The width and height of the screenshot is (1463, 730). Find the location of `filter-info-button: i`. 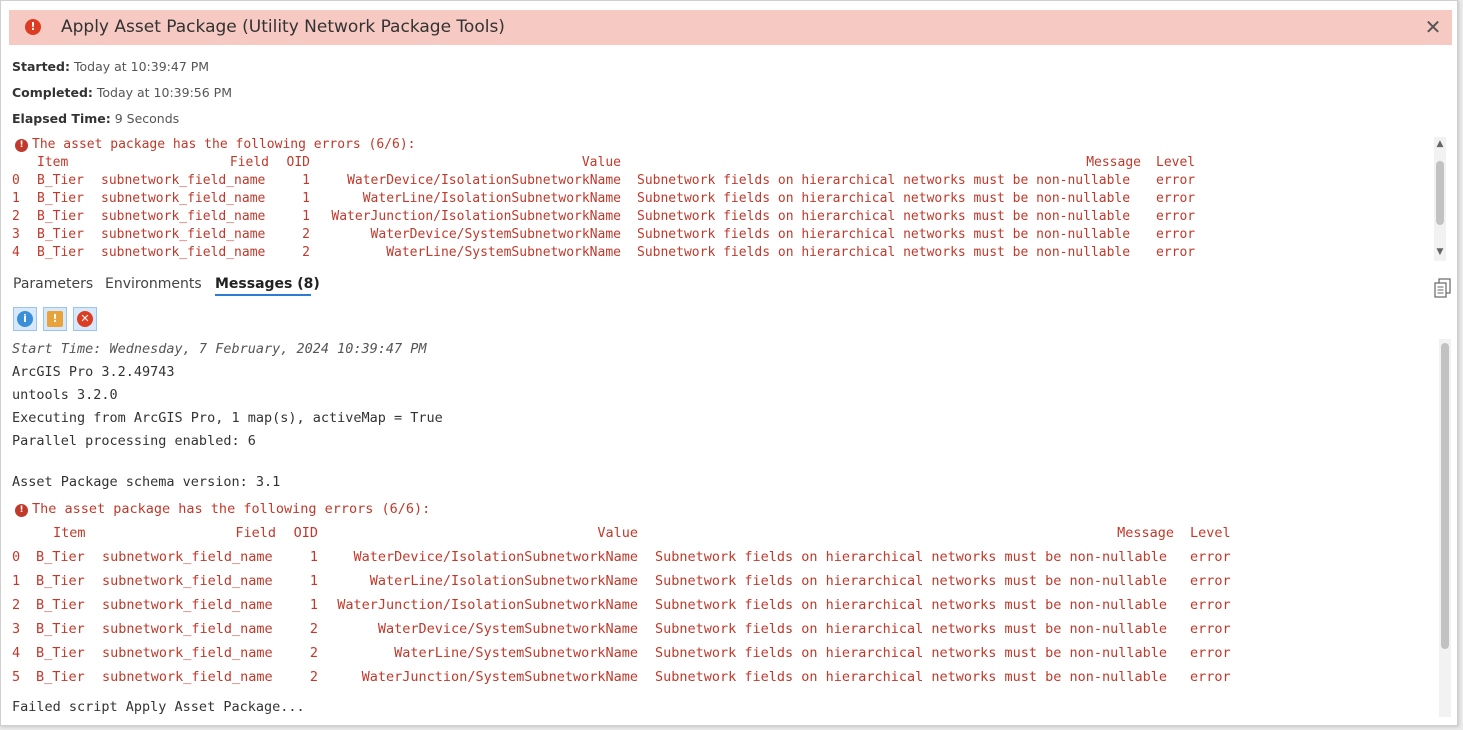

filter-info-button: i is located at coordinates (25, 319).